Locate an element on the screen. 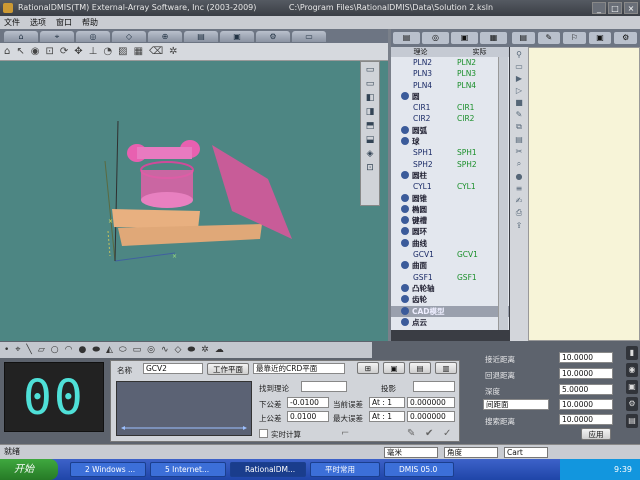  comment-icon: ✍ is located at coordinates (519, 200).